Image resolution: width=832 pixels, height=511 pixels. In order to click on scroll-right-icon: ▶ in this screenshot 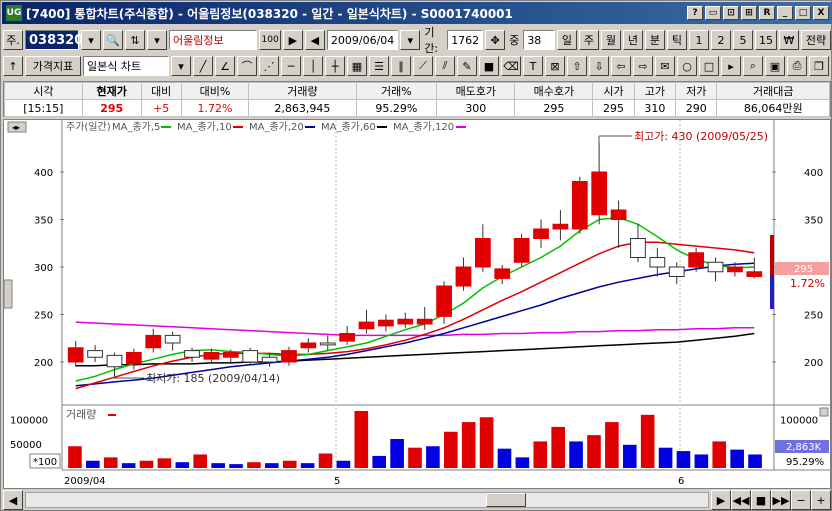, I will do `click(721, 500)`.